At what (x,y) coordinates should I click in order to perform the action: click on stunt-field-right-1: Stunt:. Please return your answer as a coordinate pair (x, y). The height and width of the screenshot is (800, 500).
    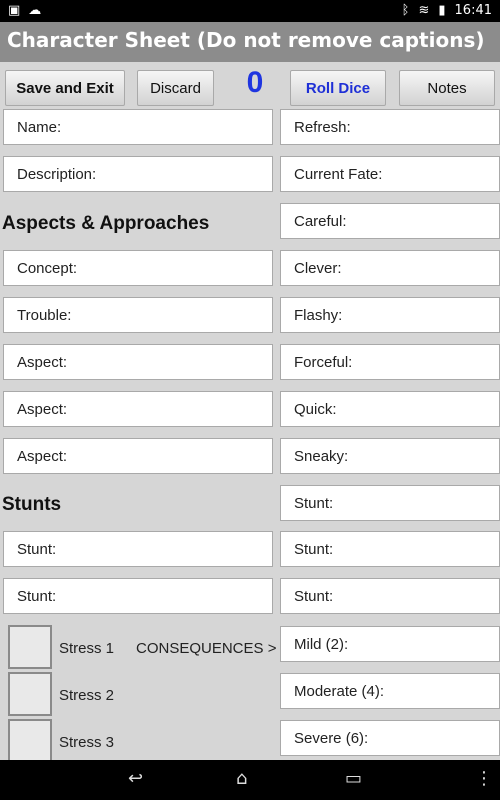
    Looking at the image, I should click on (390, 503).